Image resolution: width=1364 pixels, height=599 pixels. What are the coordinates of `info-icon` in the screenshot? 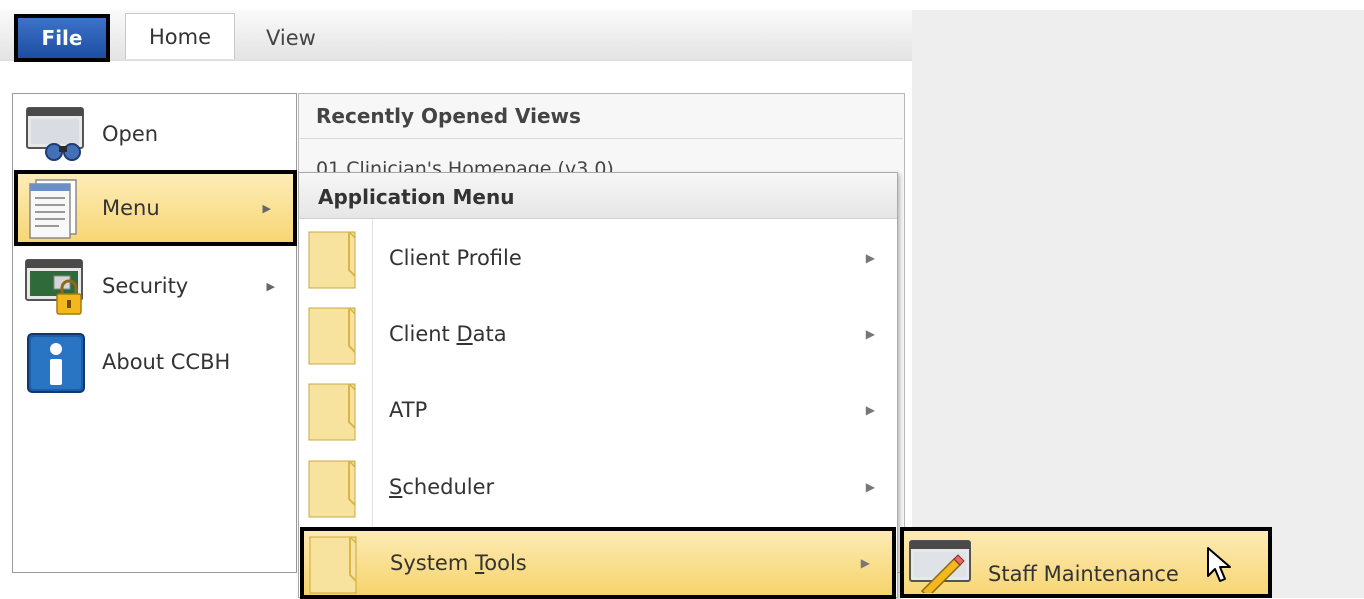 It's located at (56, 362).